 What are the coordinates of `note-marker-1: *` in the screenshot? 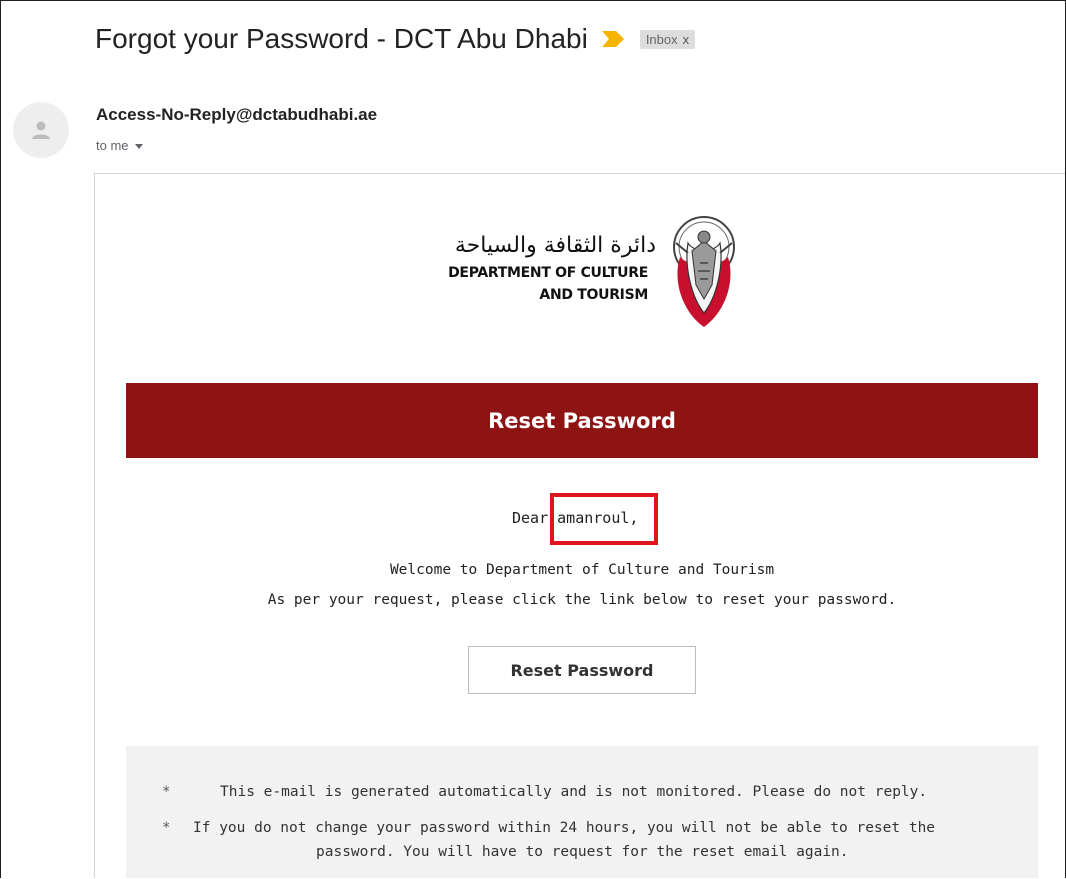 It's located at (166, 792).